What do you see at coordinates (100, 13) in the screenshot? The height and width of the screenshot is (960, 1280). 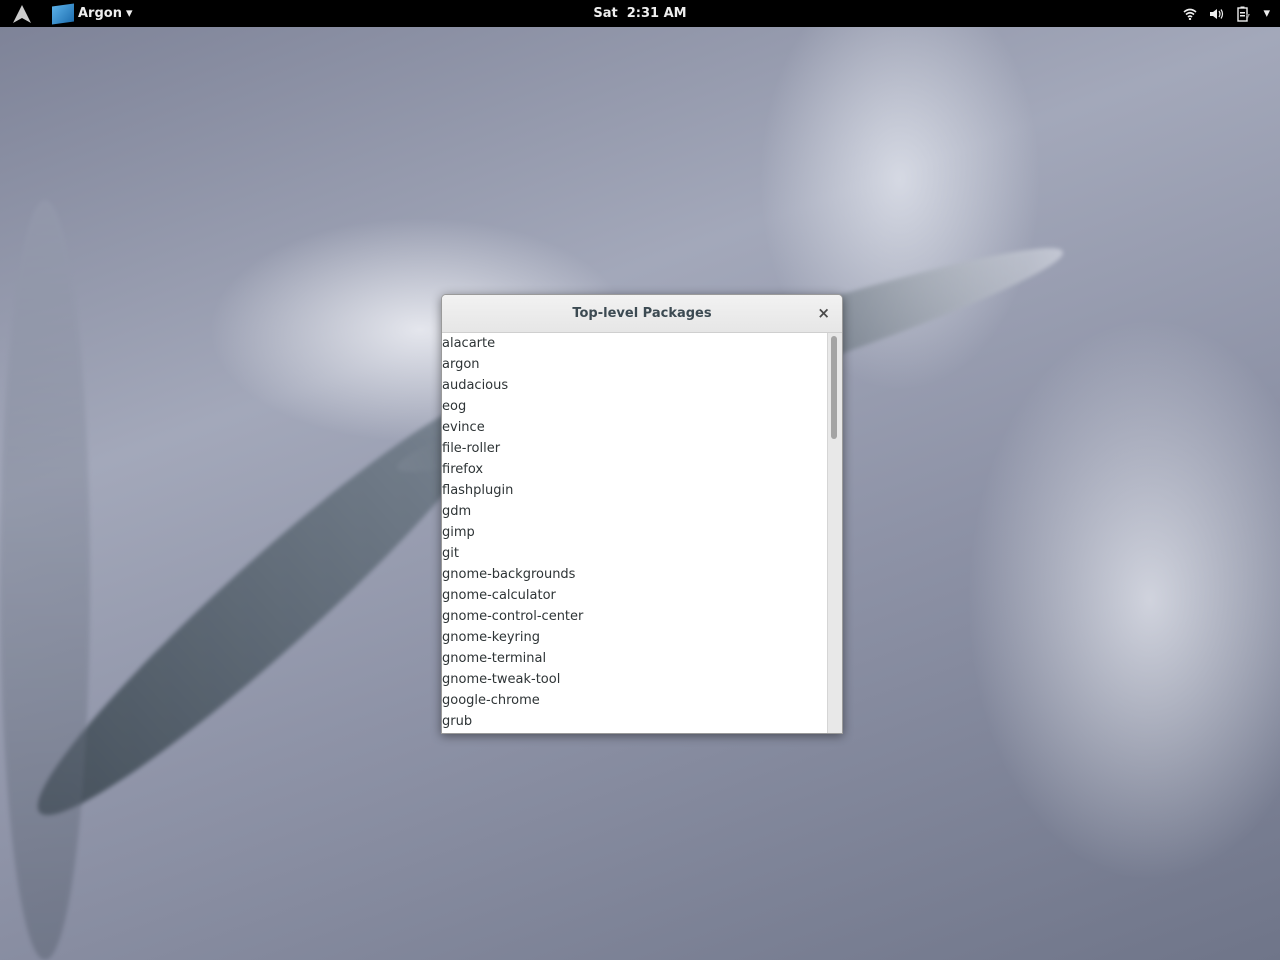 I see `app-menu-label: Argon` at bounding box center [100, 13].